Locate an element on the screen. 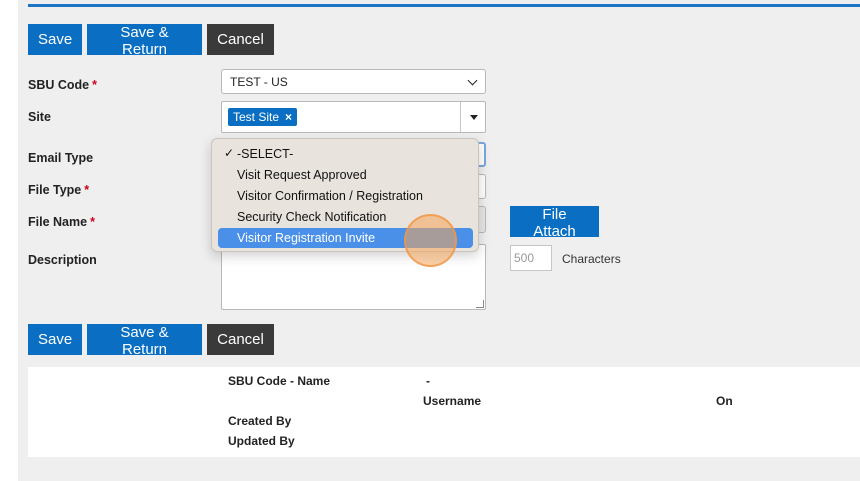 The image size is (860, 481). sbu-code-value: TEST - US is located at coordinates (259, 82).